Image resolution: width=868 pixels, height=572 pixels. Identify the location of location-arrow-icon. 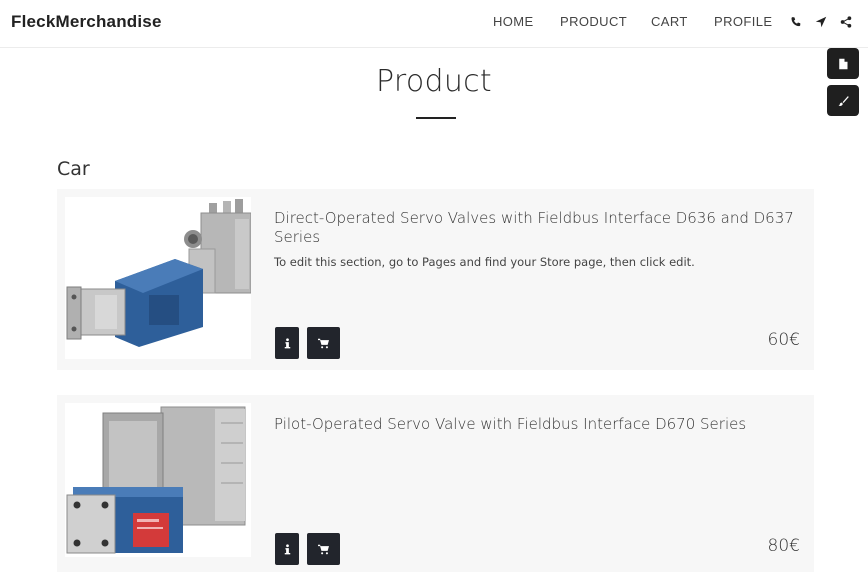
(821, 22).